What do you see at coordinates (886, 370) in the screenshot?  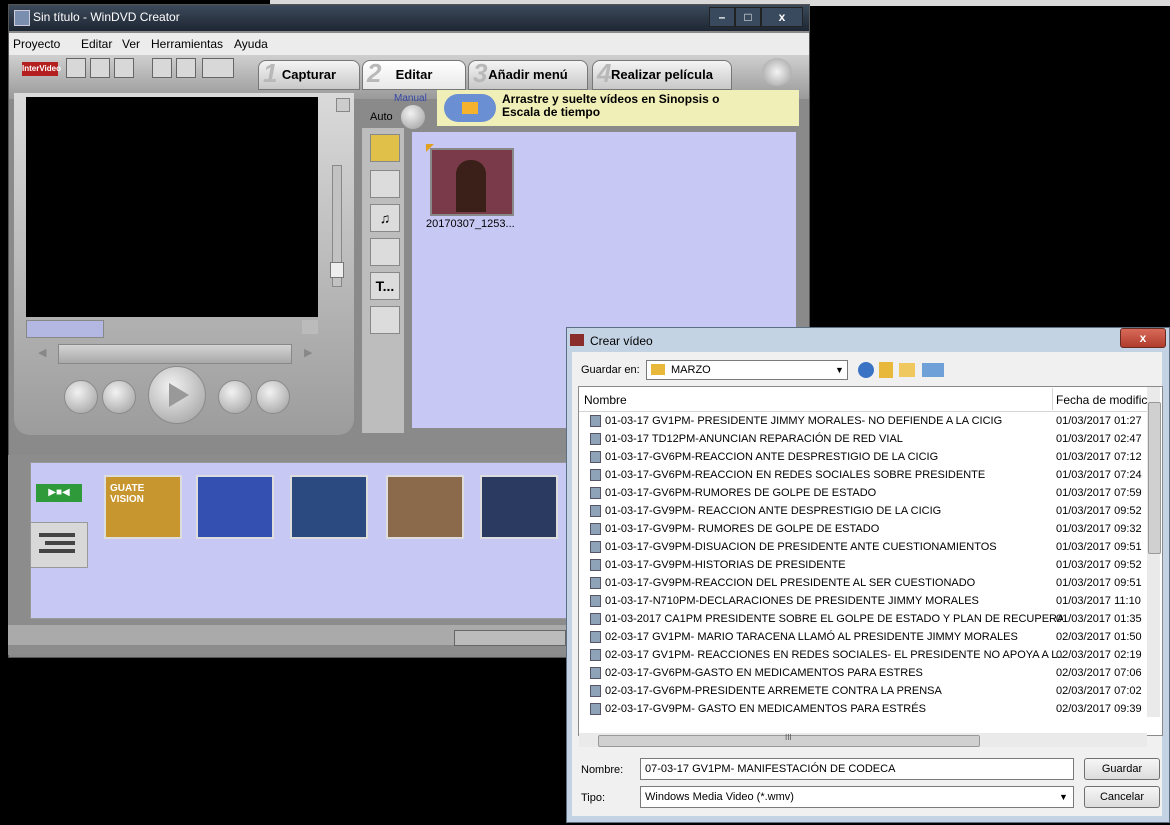 I see `up-folder-icon` at bounding box center [886, 370].